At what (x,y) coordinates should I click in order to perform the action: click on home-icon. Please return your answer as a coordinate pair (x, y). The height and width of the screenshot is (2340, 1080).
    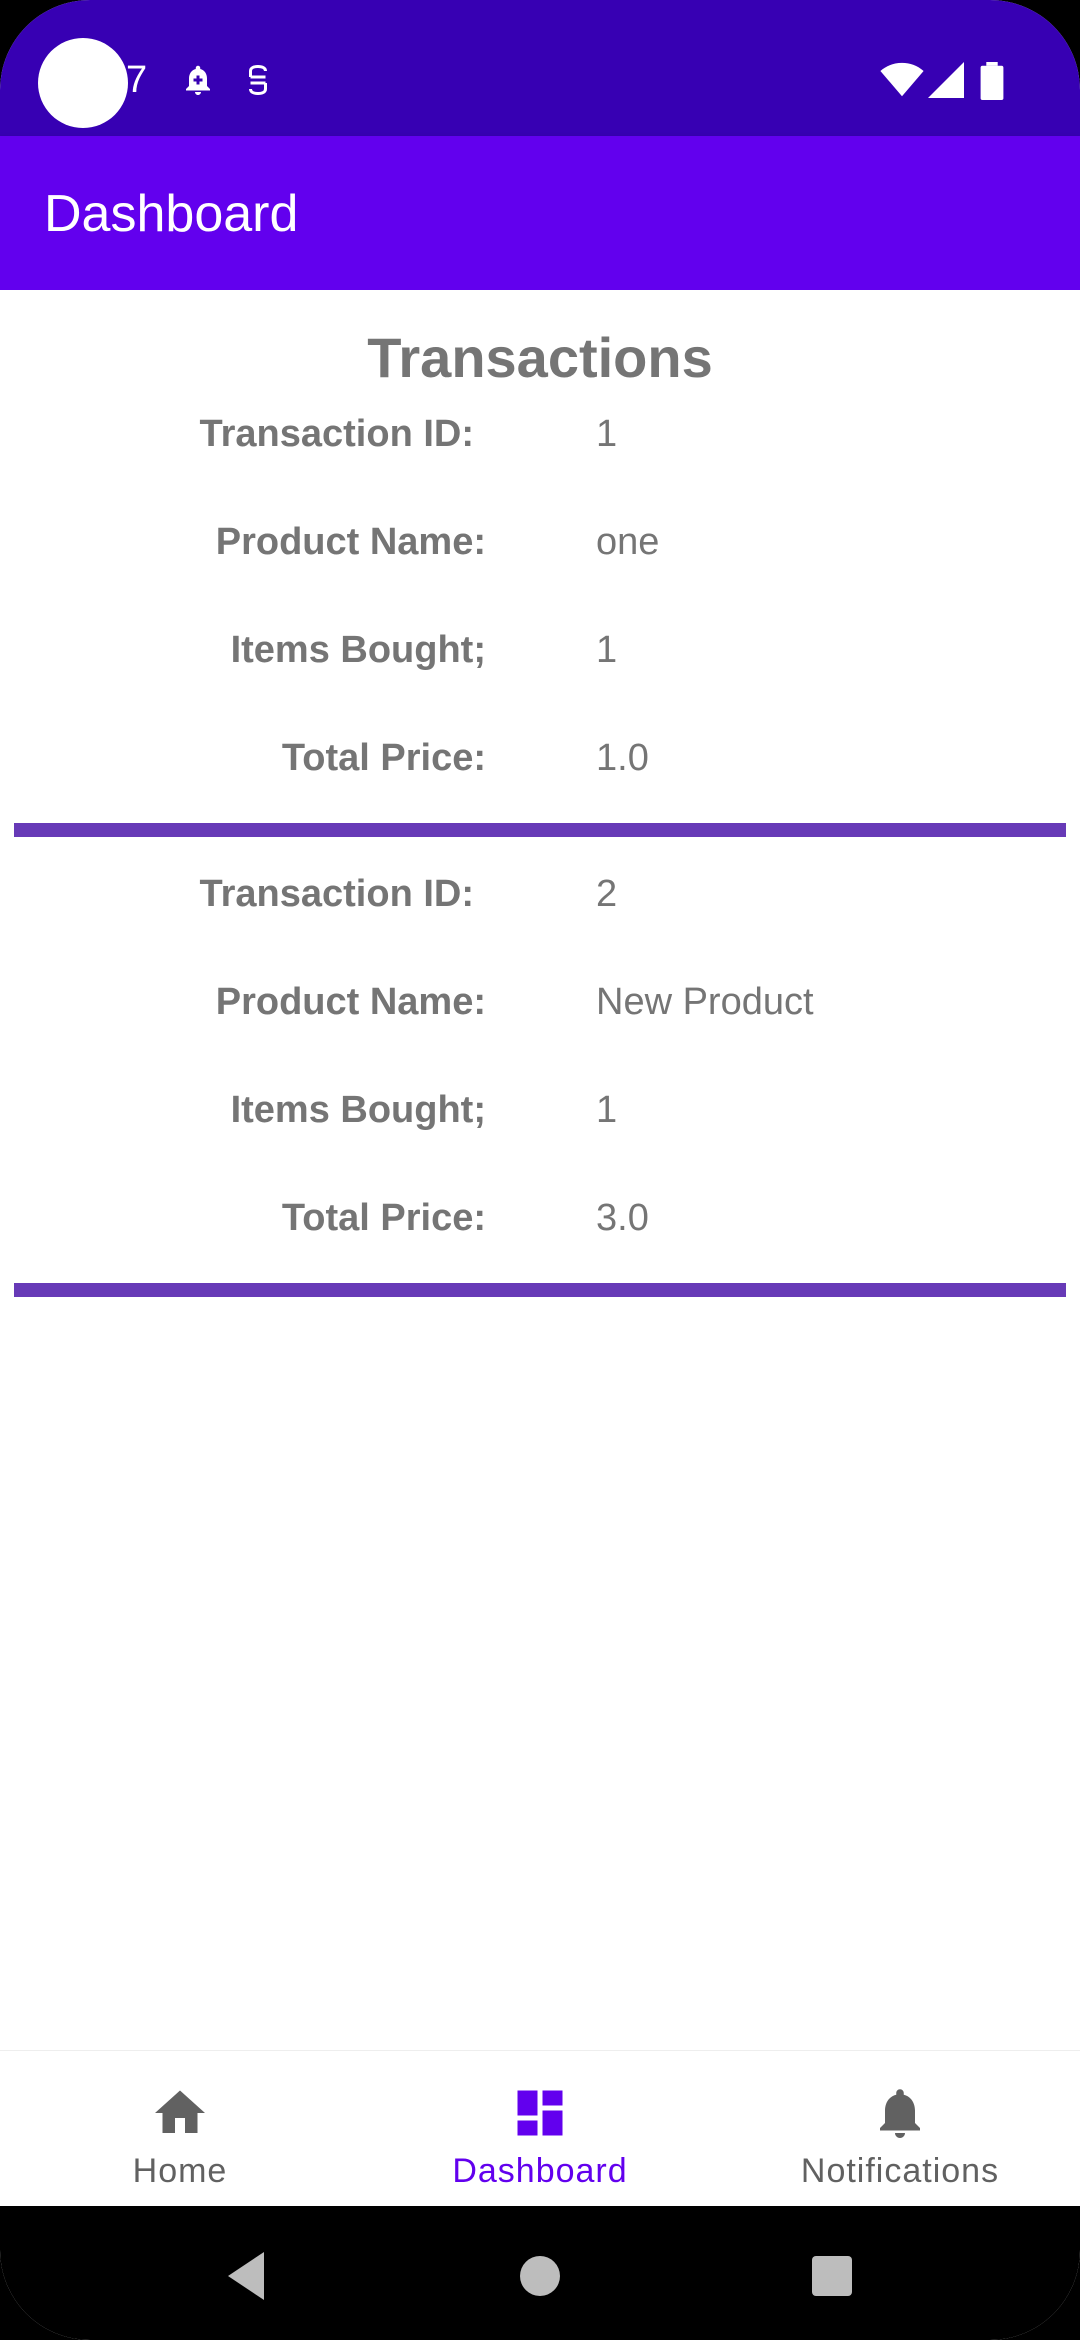
    Looking at the image, I should click on (180, 2113).